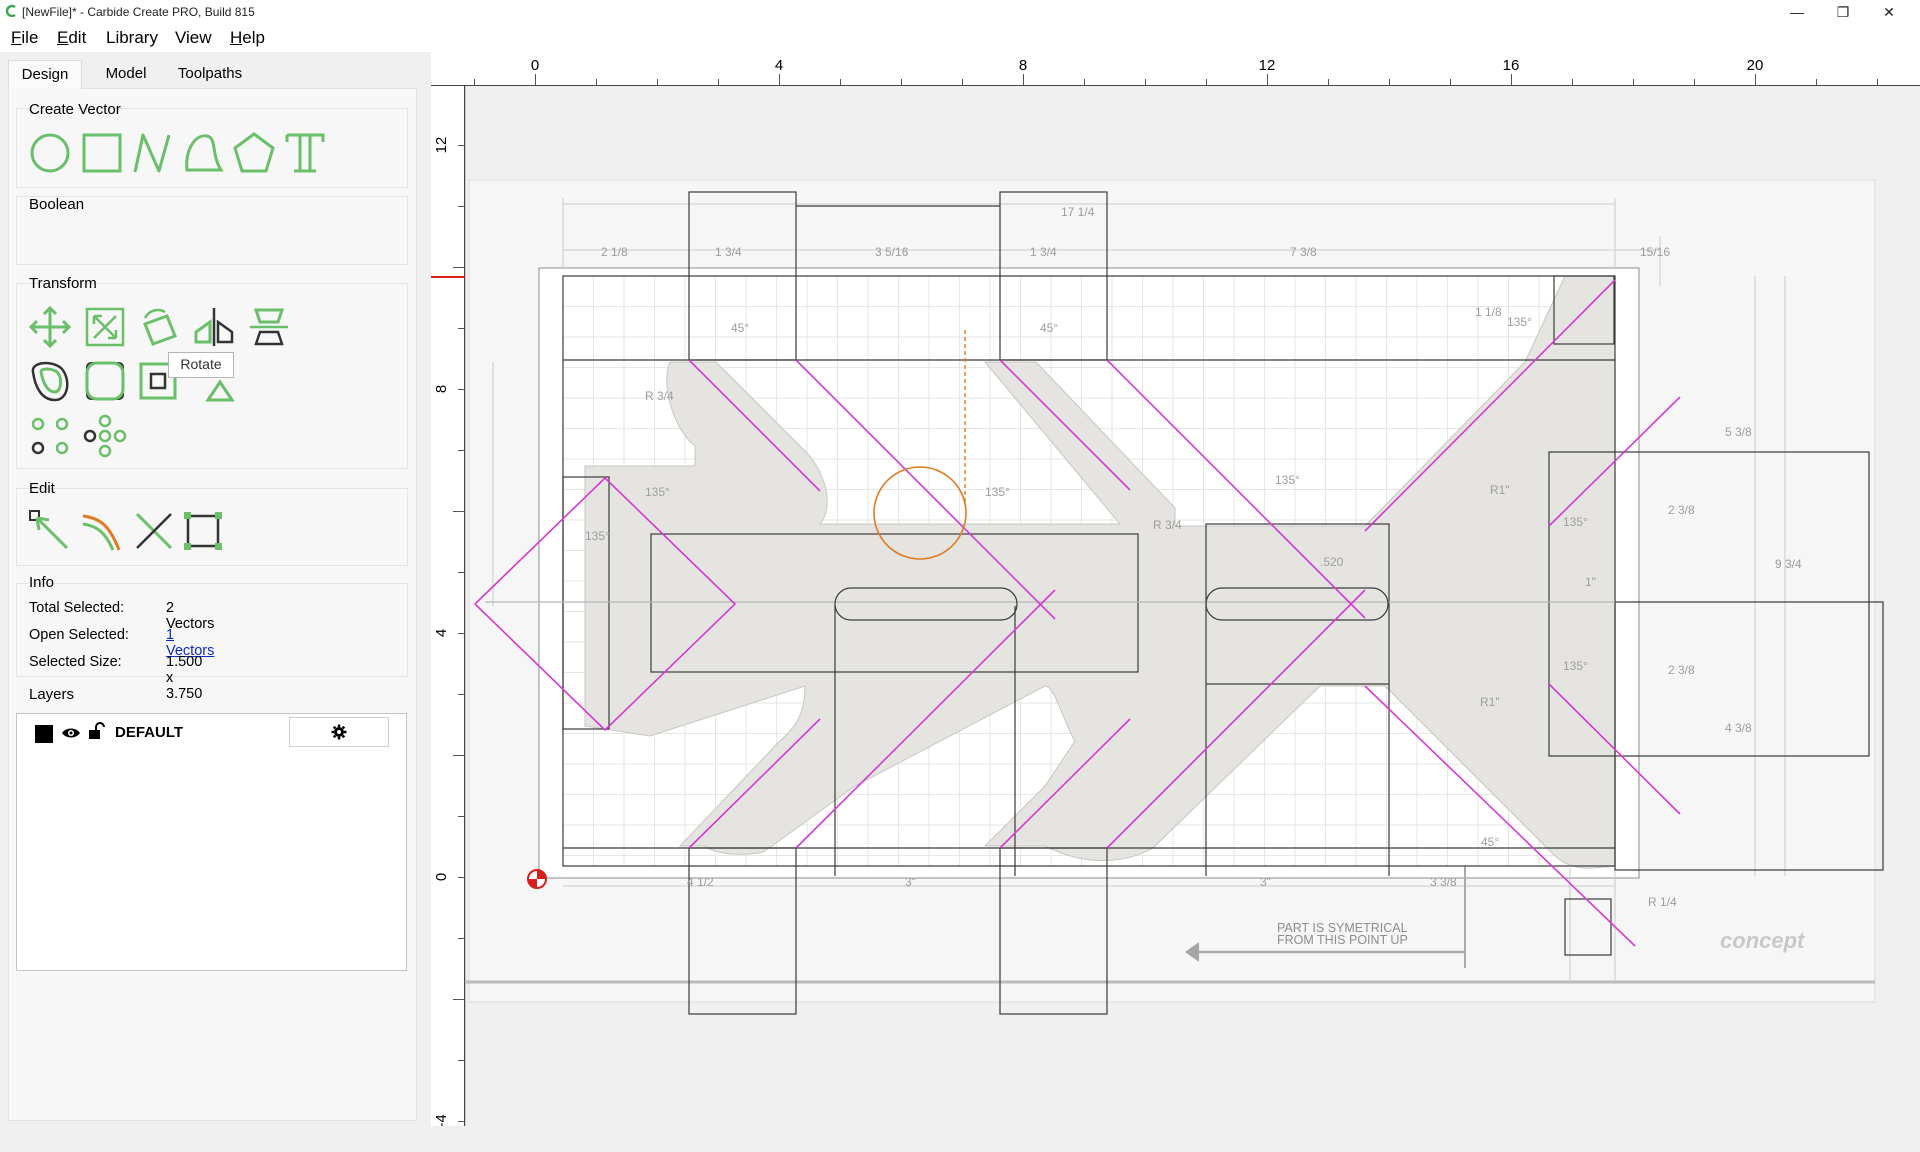 The height and width of the screenshot is (1152, 1920). I want to click on tab-model: Model, so click(126, 74).